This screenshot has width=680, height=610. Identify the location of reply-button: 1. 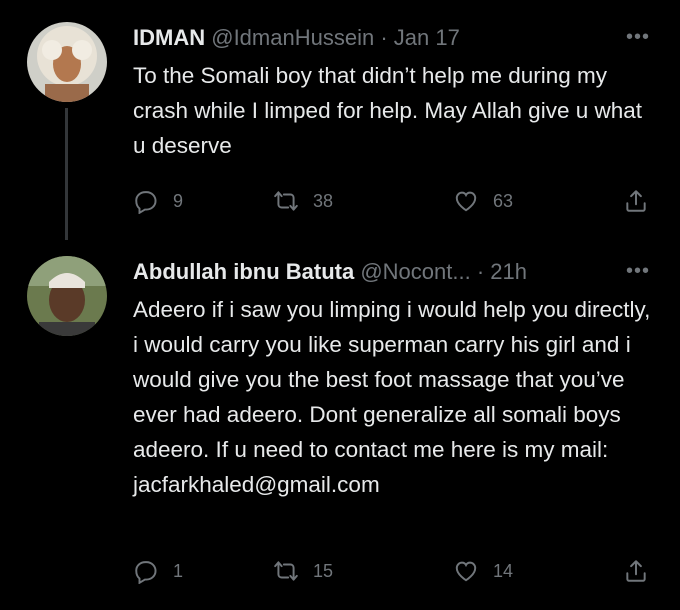
(158, 571).